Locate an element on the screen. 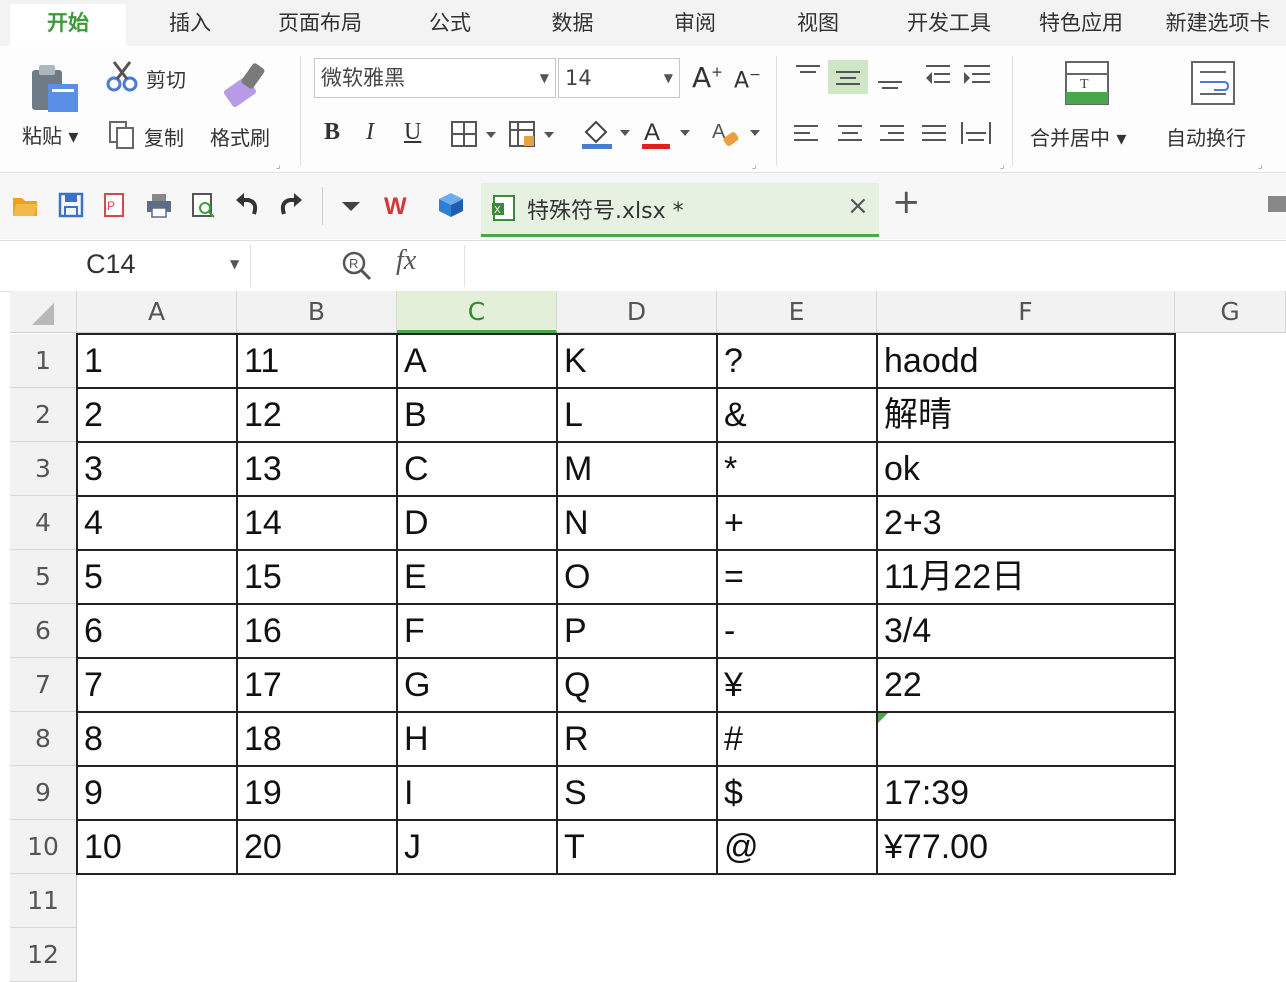 The width and height of the screenshot is (1286, 982). row-header-1: 1 is located at coordinates (43, 361).